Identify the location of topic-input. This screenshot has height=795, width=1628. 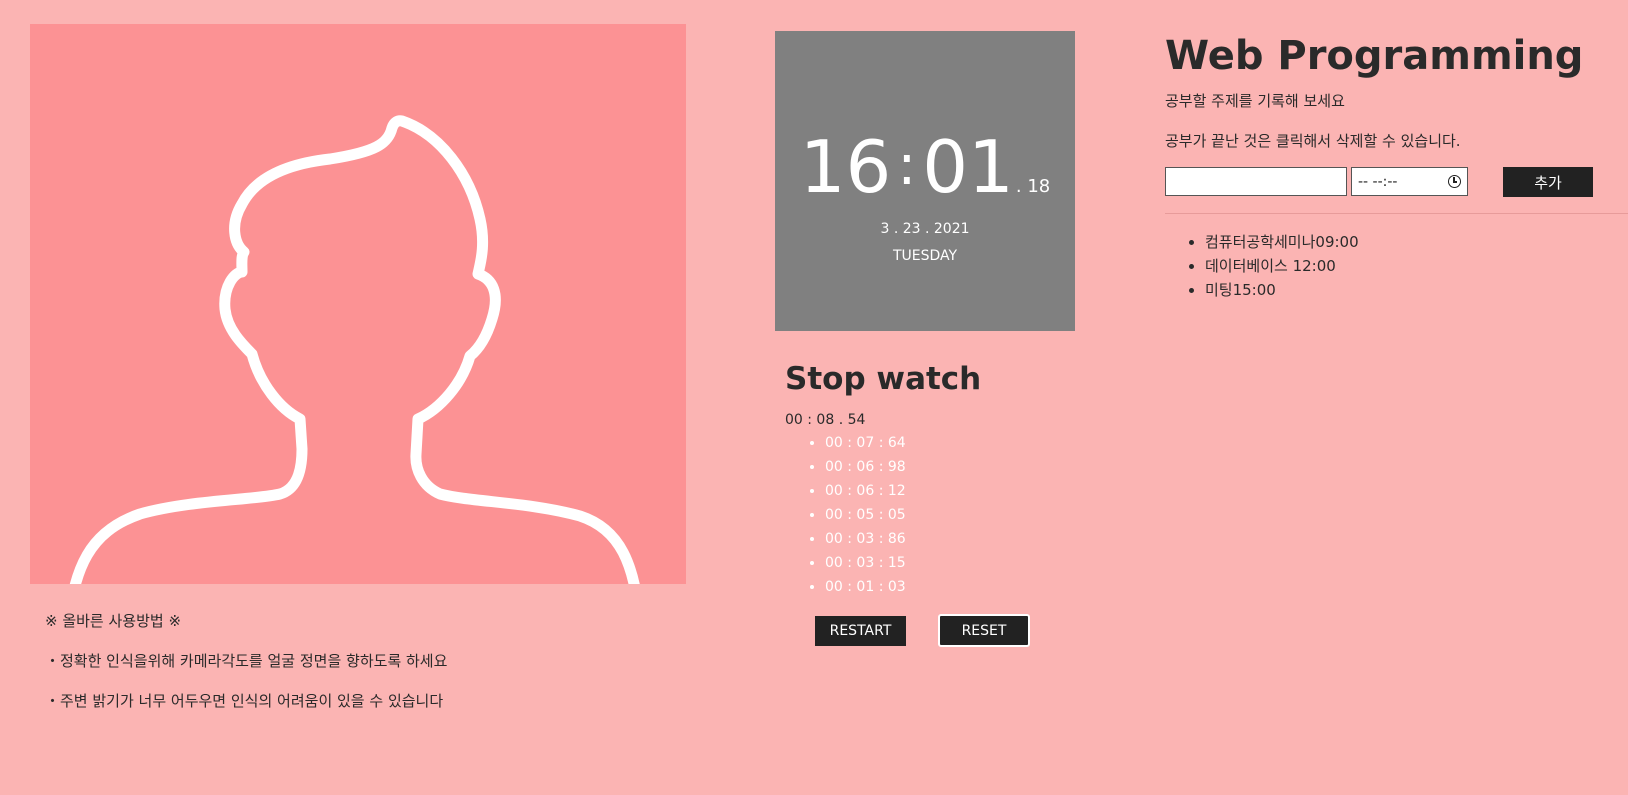
(1256, 181).